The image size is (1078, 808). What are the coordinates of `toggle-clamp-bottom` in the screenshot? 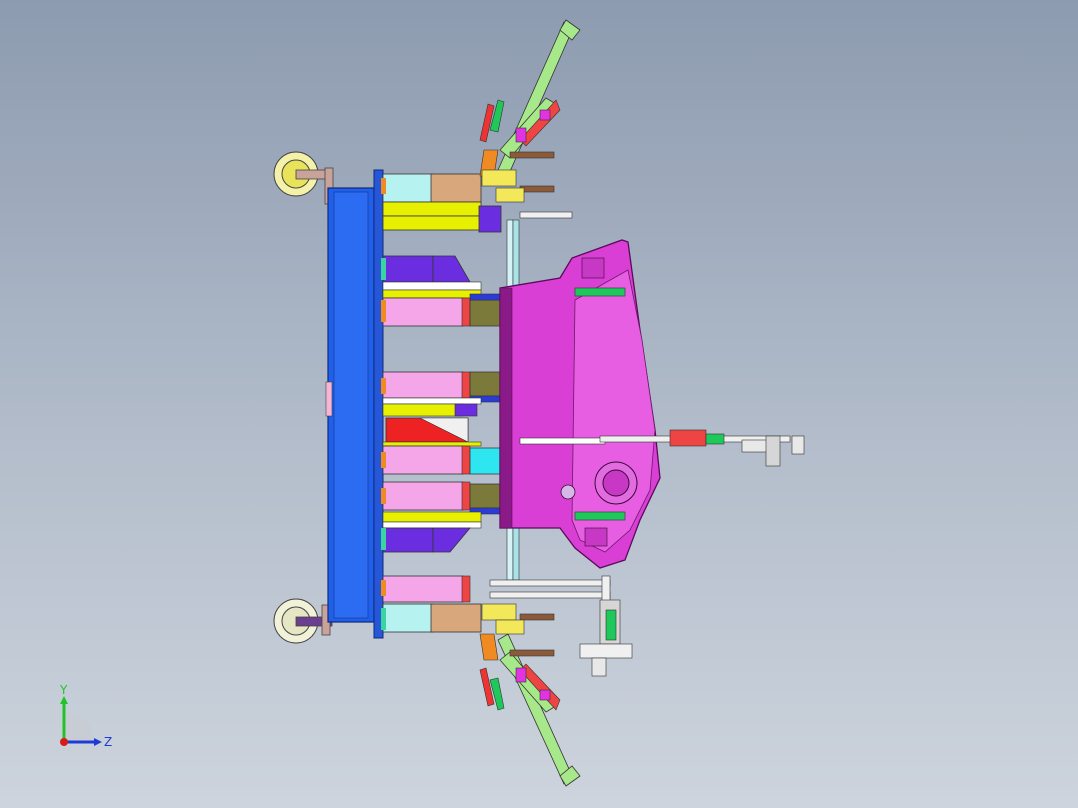 It's located at (530, 695).